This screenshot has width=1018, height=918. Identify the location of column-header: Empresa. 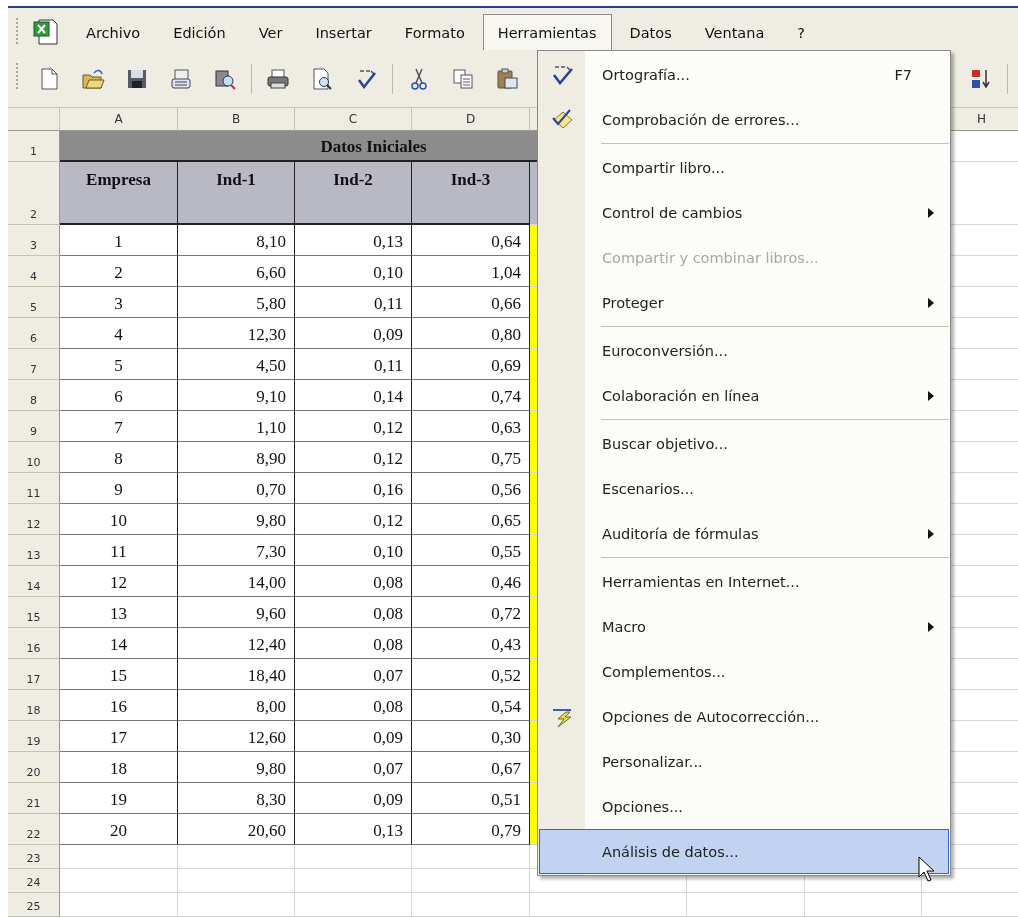
(119, 193).